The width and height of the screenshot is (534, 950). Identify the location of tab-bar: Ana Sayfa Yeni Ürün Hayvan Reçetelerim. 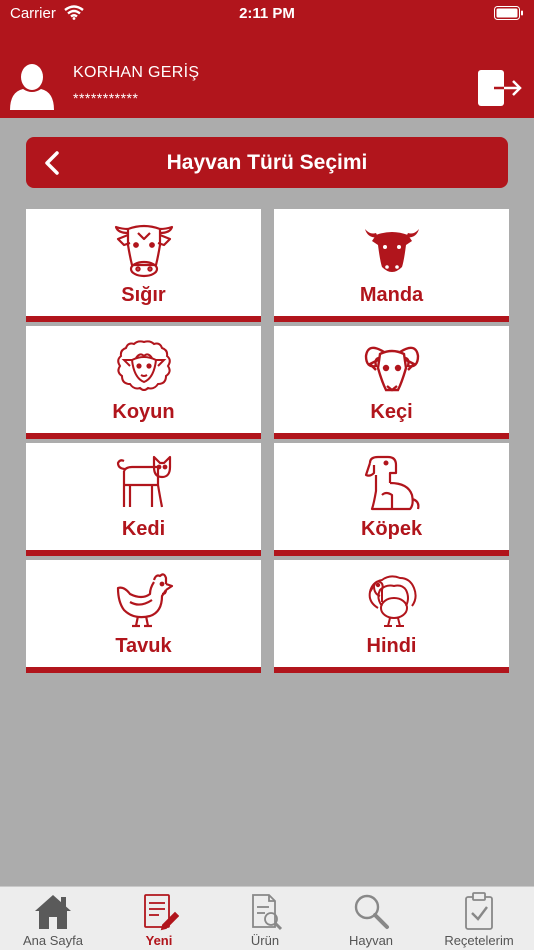
(267, 918).